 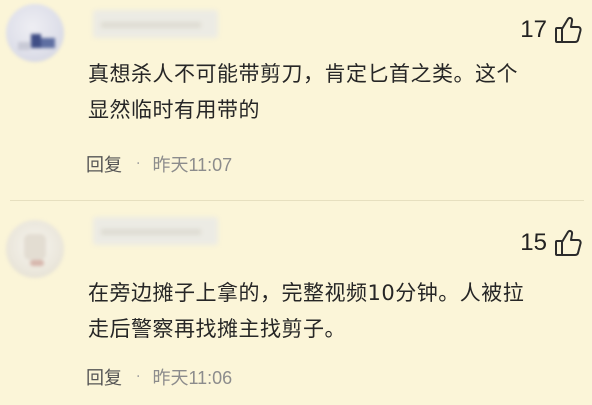 What do you see at coordinates (323, 311) in the screenshot?
I see `comment-text: 在旁边摊子上拿的，完整视频10分钟。人被拉 走后警察再找摊主找剪子。` at bounding box center [323, 311].